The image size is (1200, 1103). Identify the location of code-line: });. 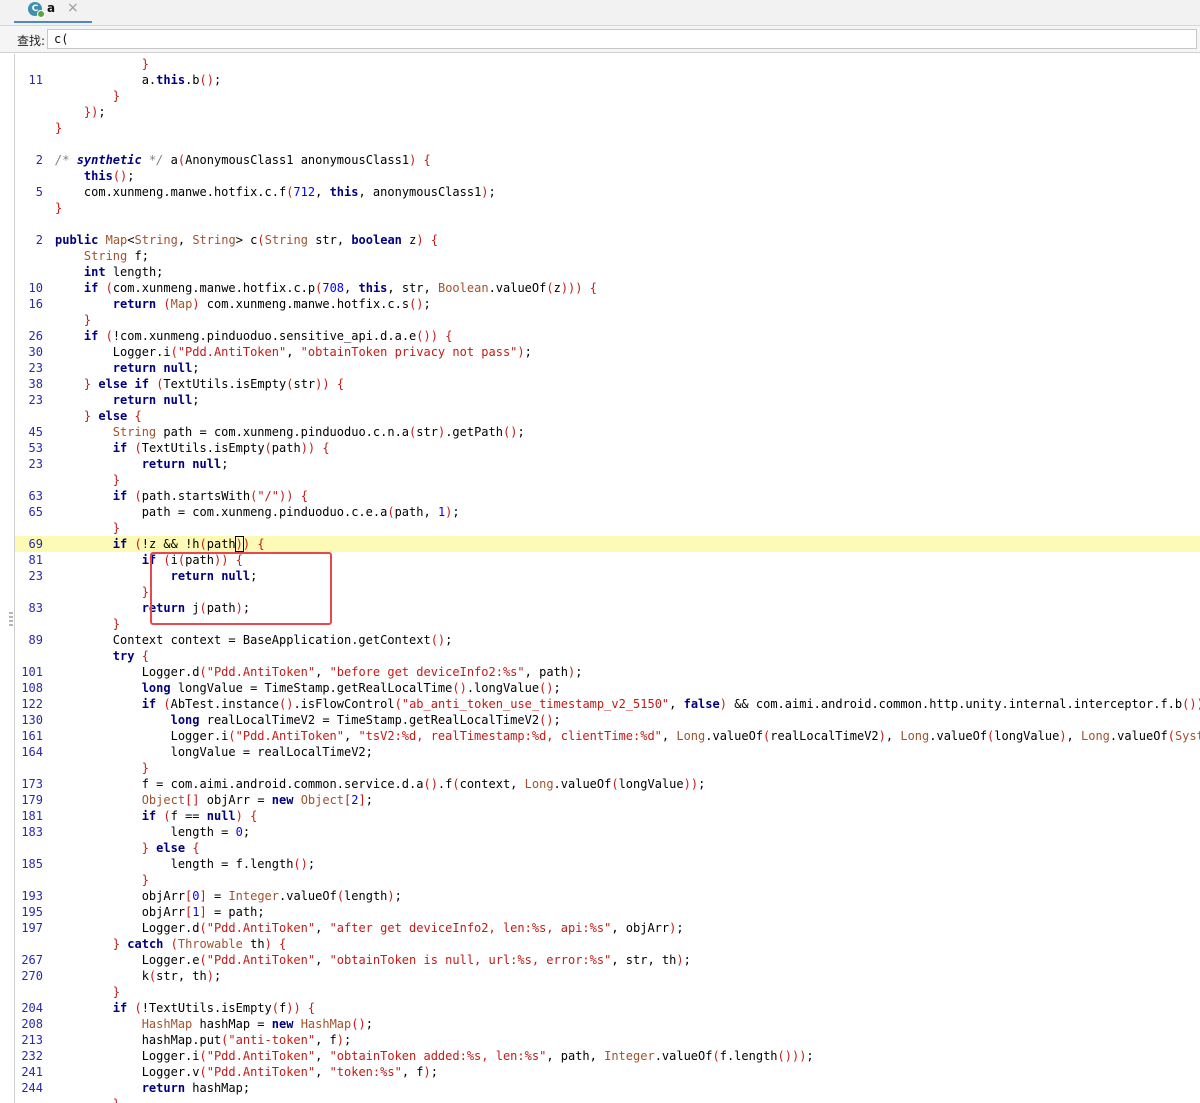
(607, 112).